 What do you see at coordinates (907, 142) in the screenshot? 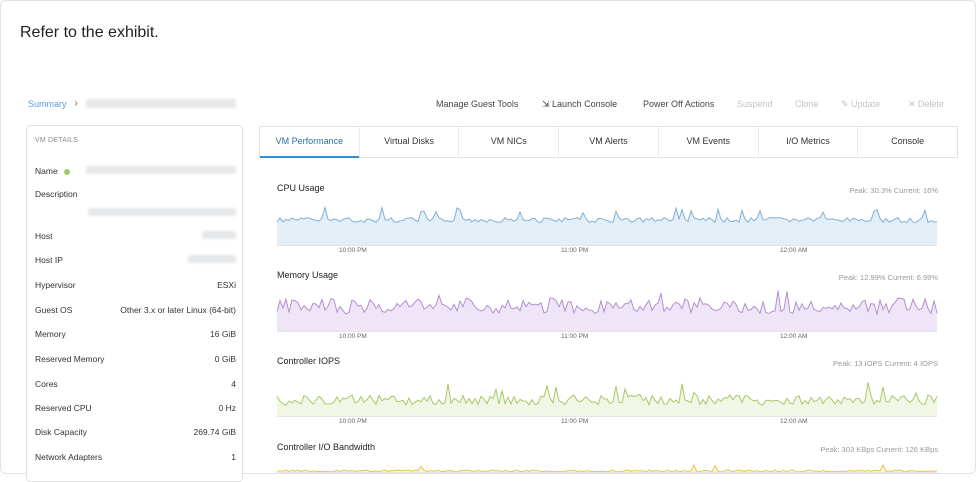
I see `tab-console: Console` at bounding box center [907, 142].